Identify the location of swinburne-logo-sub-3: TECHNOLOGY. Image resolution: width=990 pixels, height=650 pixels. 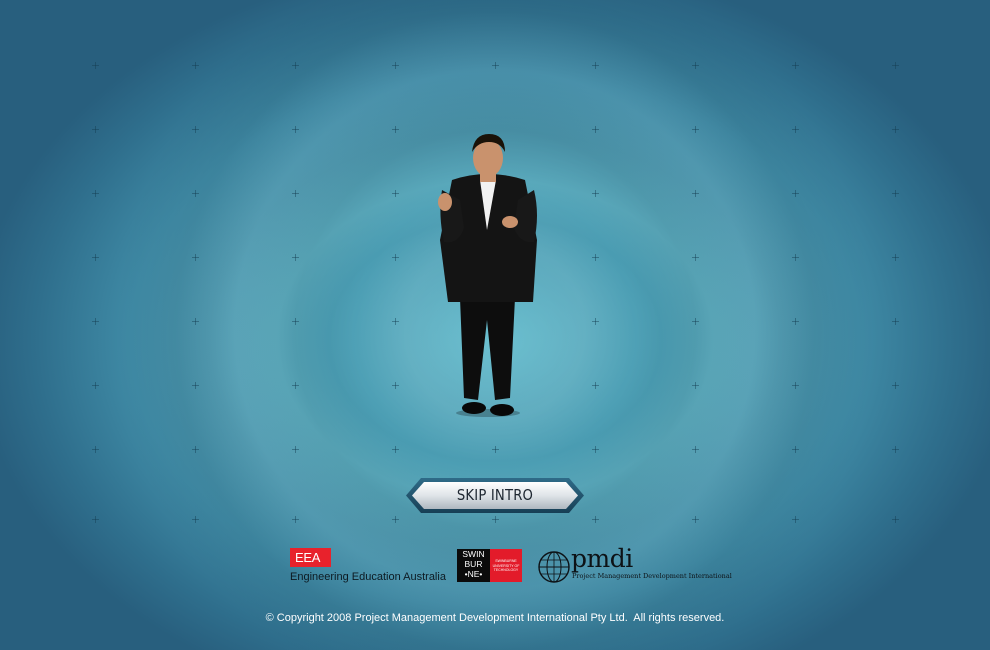
(506, 570).